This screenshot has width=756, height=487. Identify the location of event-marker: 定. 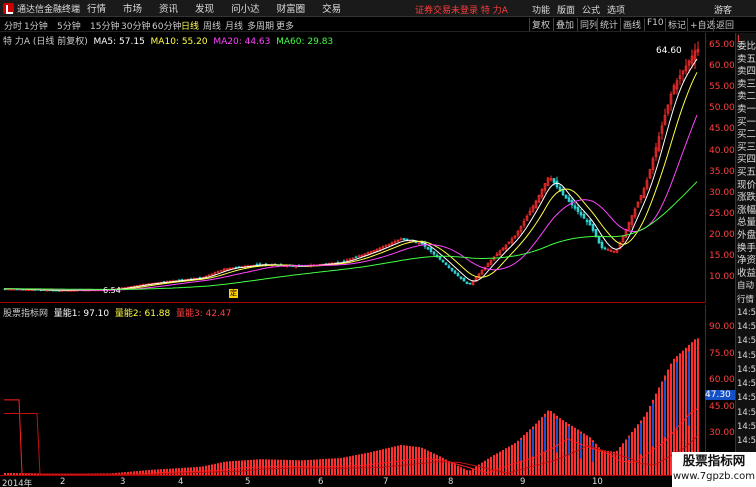
(233, 293).